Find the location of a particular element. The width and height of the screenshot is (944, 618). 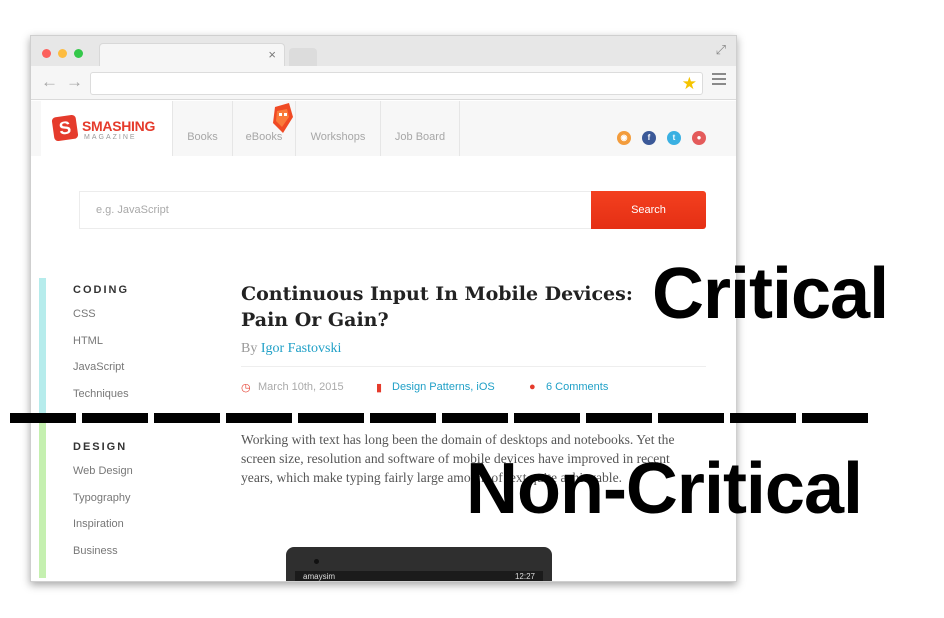

phone-image: amaysim 12:27 is located at coordinates (419, 564).